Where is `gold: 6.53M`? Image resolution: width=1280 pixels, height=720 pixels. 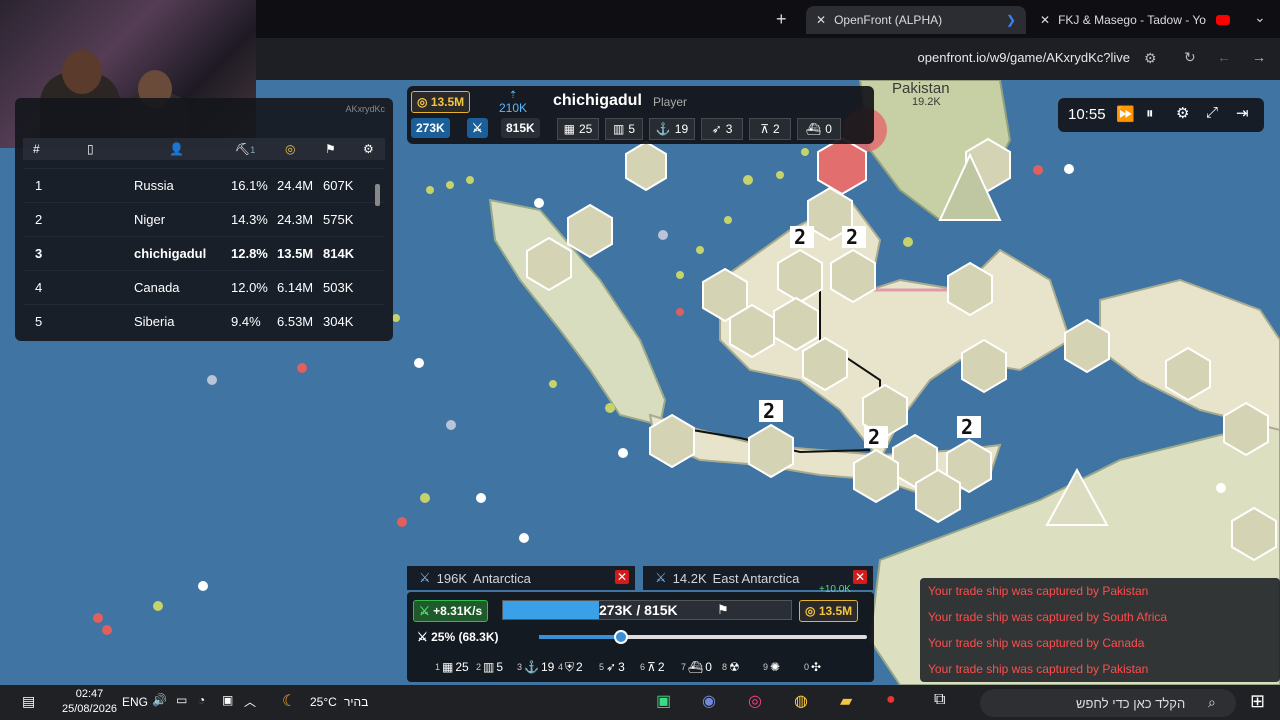
gold: 6.53M is located at coordinates (295, 321).